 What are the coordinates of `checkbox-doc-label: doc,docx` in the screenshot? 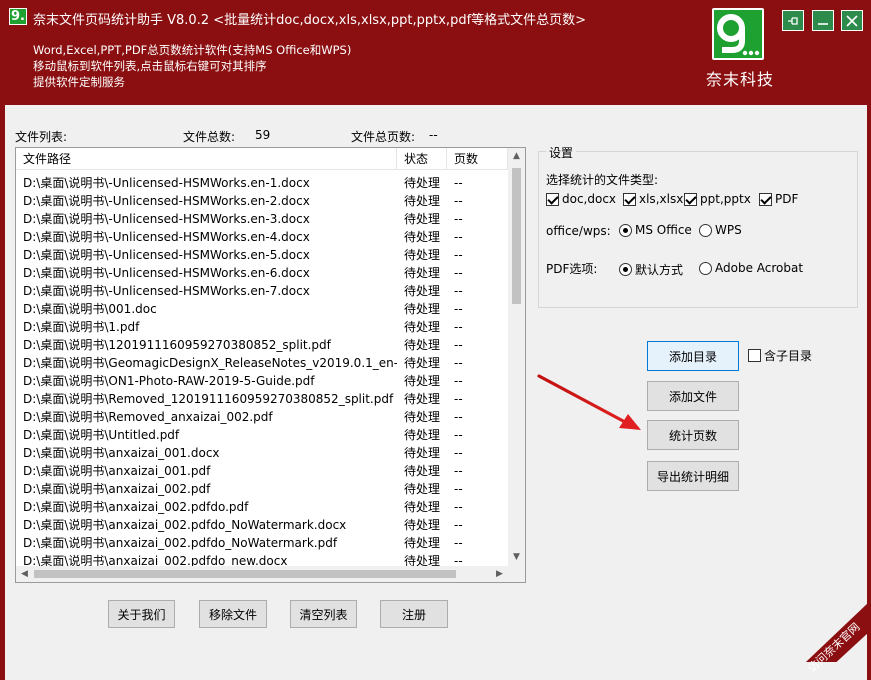 It's located at (589, 199).